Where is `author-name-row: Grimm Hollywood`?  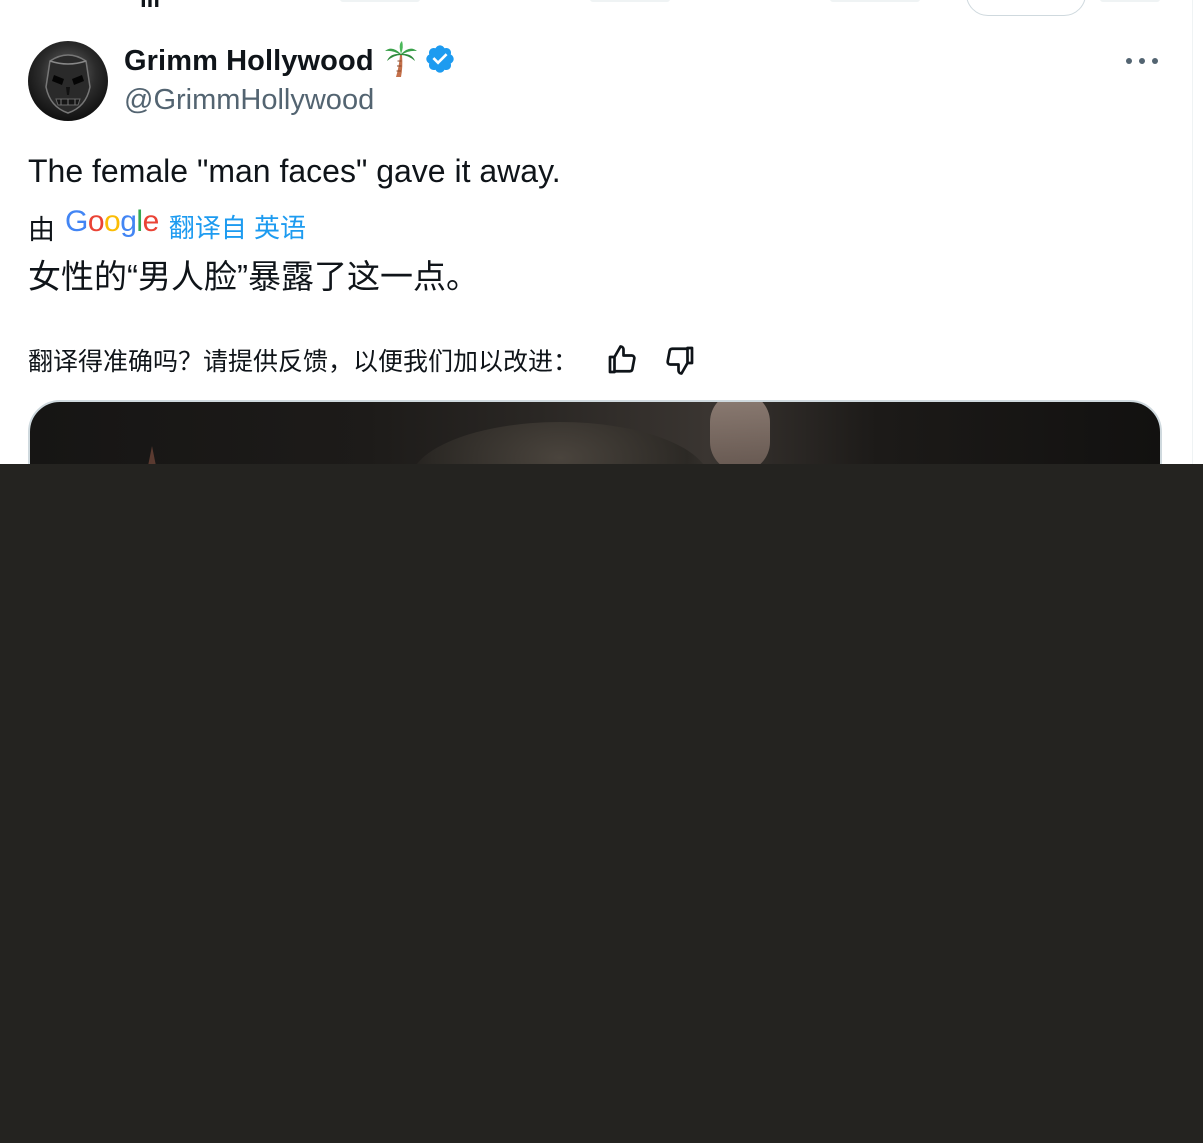
author-name-row: Grimm Hollywood is located at coordinates (290, 61).